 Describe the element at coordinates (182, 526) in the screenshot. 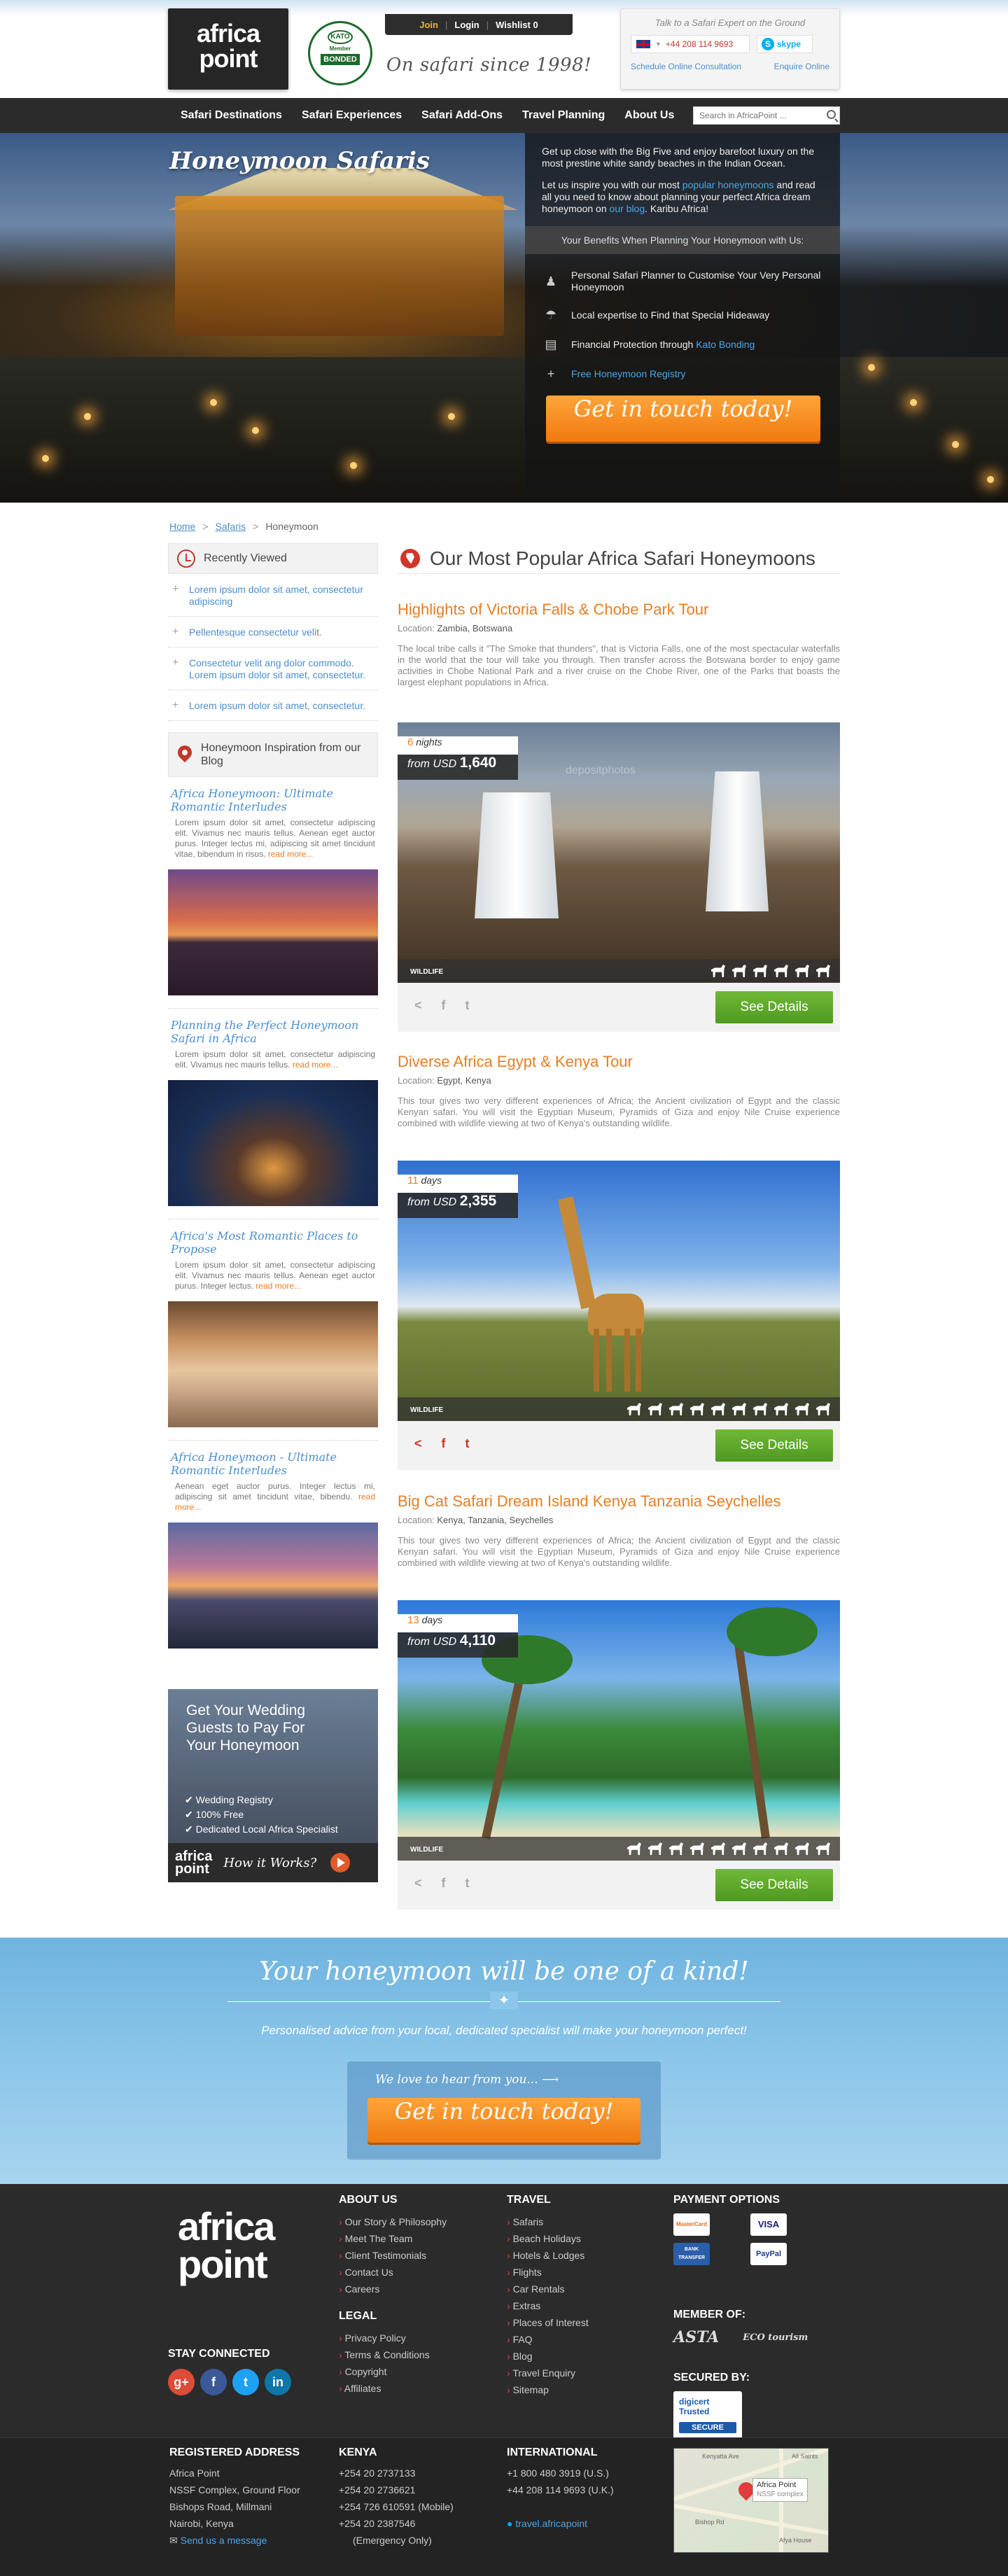

I see `breadcrumb-home: Home` at that location.